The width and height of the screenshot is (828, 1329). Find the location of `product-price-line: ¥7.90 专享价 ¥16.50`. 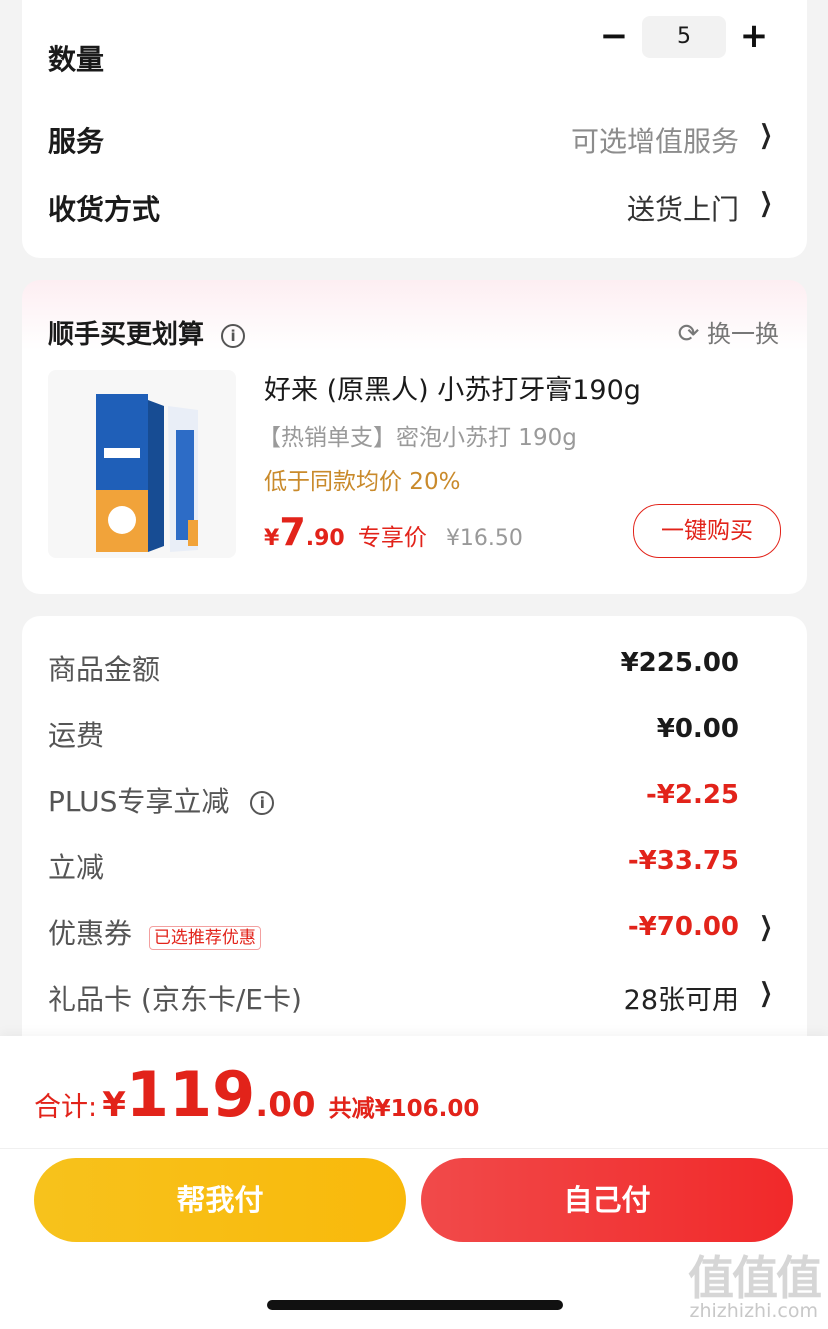

product-price-line: ¥7.90 专享价 ¥16.50 is located at coordinates (393, 532).